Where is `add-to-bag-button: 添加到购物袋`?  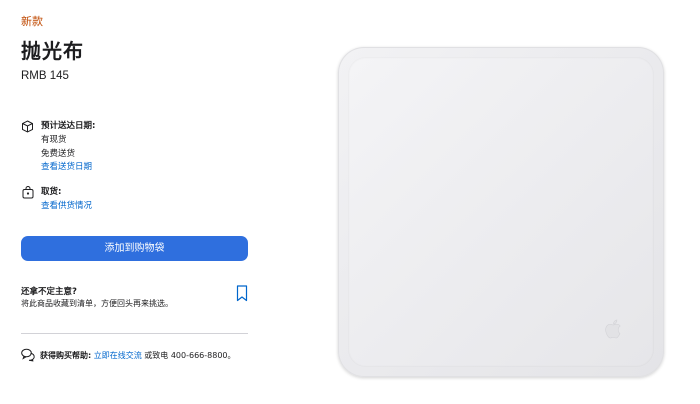 add-to-bag-button: 添加到购物袋 is located at coordinates (134, 248).